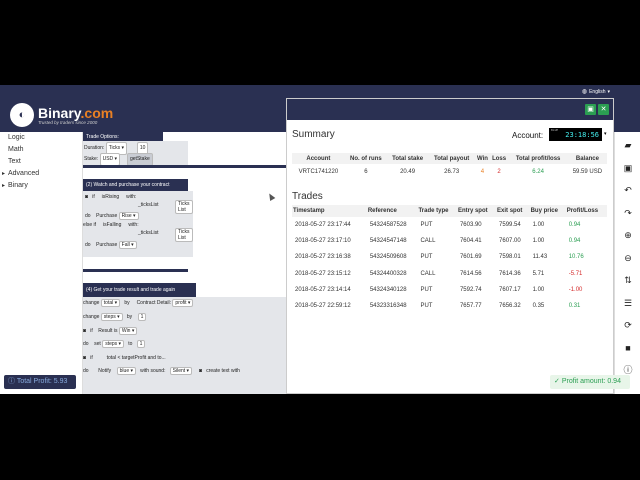  What do you see at coordinates (576, 257) in the screenshot?
I see `trade-cell: 10.76` at bounding box center [576, 257].